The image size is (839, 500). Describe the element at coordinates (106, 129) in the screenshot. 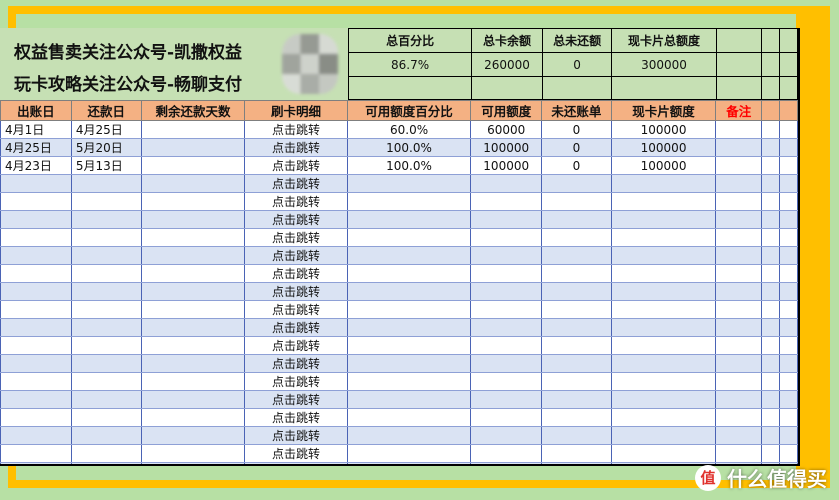

I see `cell-due-date: 4月25日` at that location.